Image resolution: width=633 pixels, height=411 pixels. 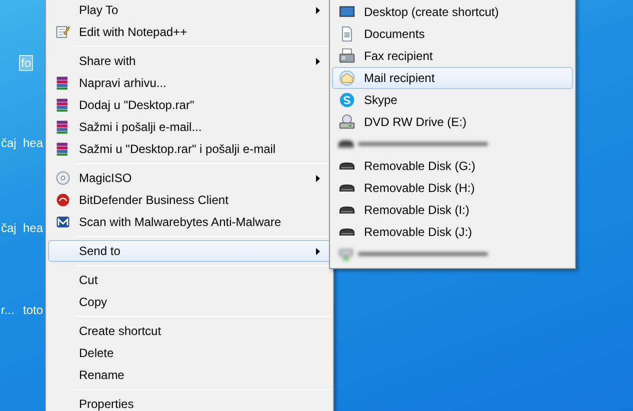 What do you see at coordinates (189, 32) in the screenshot?
I see `menu-item: Edit with Notepad++` at bounding box center [189, 32].